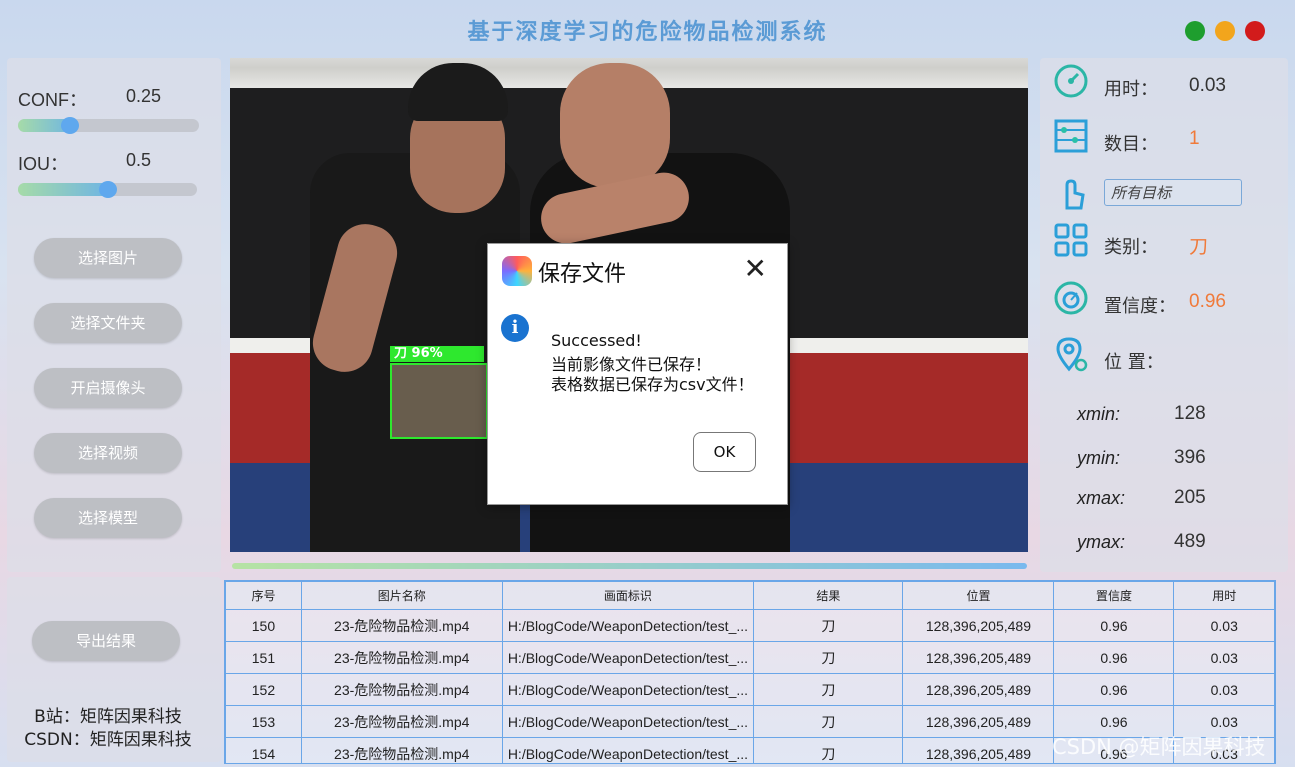 This screenshot has width=1295, height=767. I want to click on video-progress-bar, so click(629, 566).